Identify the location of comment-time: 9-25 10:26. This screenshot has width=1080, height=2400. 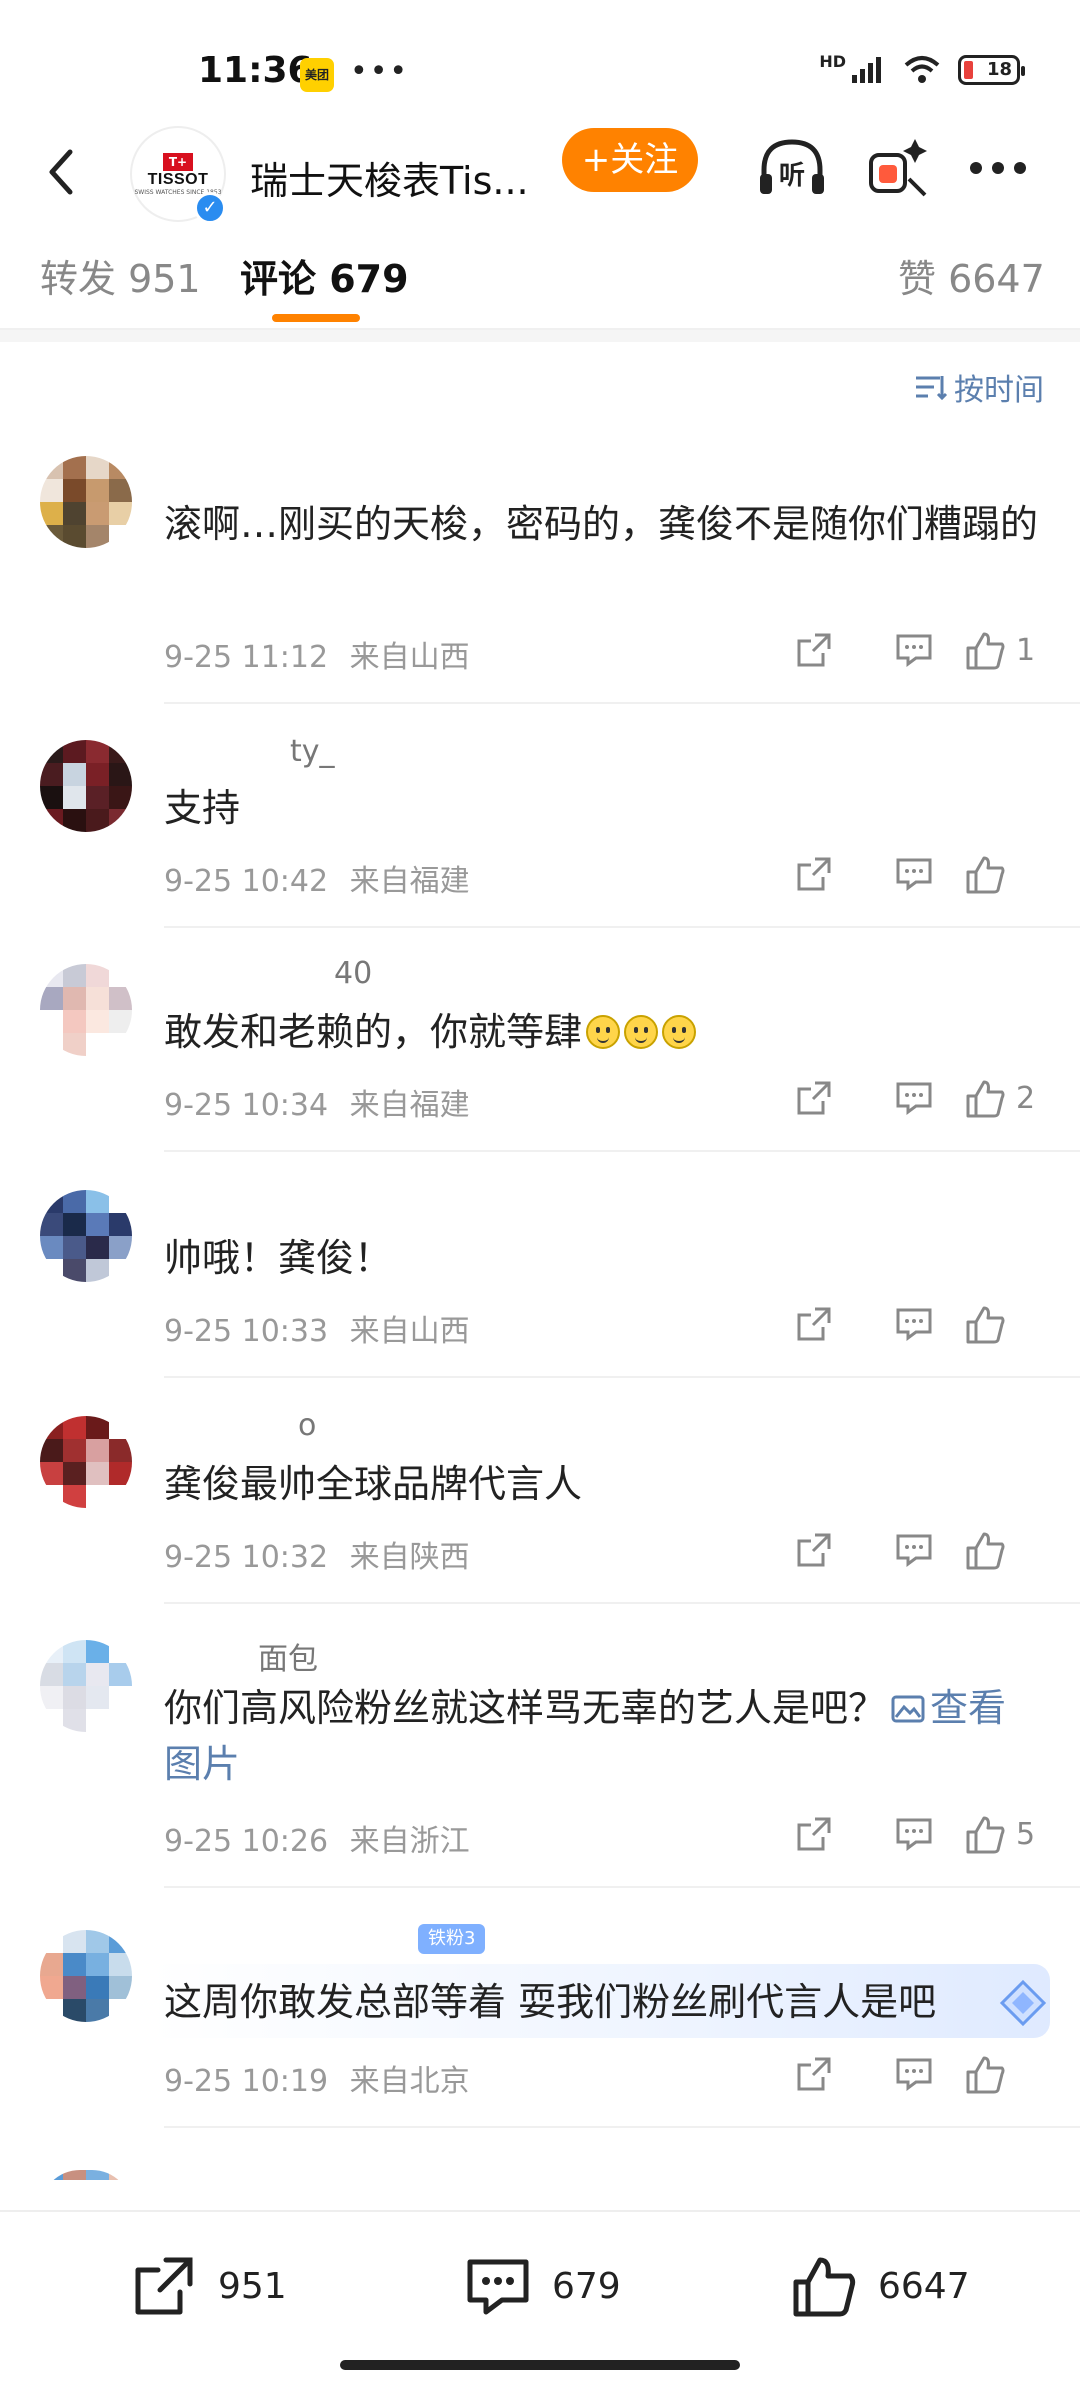
(246, 1841).